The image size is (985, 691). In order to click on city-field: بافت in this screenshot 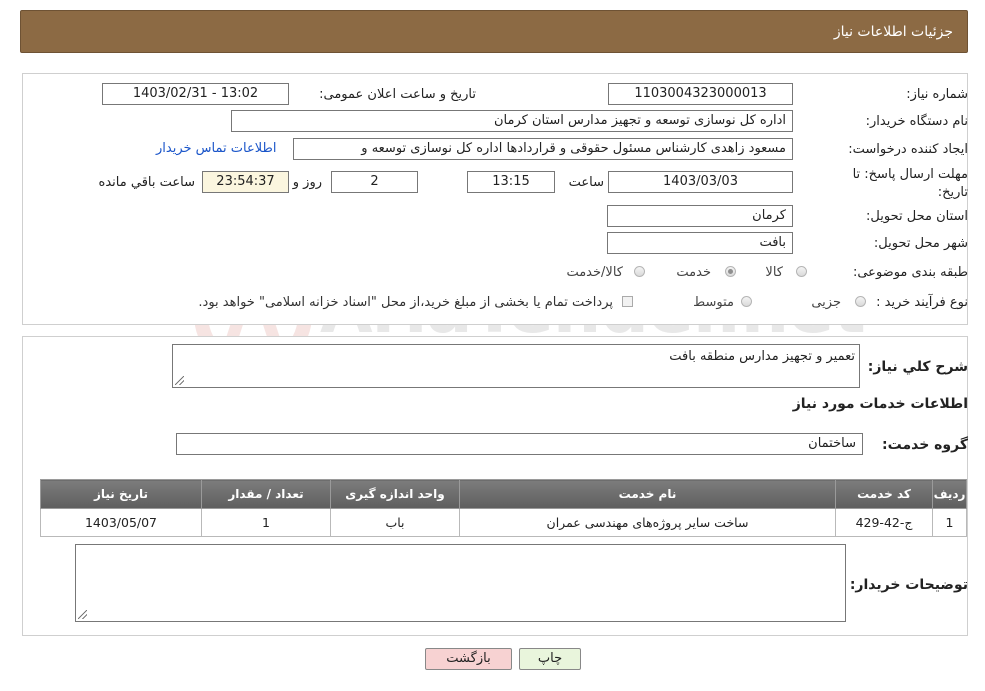, I will do `click(700, 243)`.